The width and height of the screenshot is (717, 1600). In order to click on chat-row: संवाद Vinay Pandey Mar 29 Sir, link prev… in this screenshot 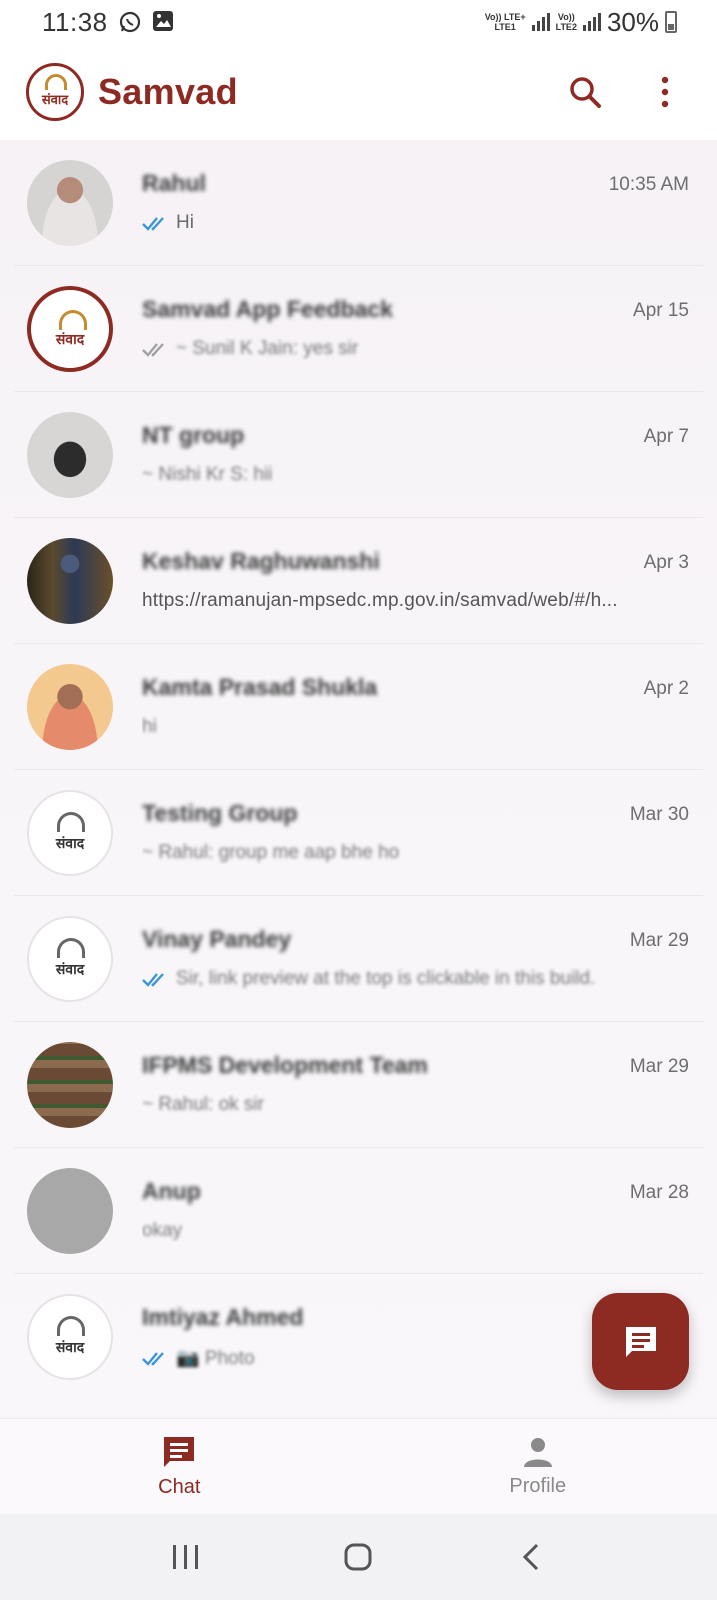, I will do `click(358, 959)`.